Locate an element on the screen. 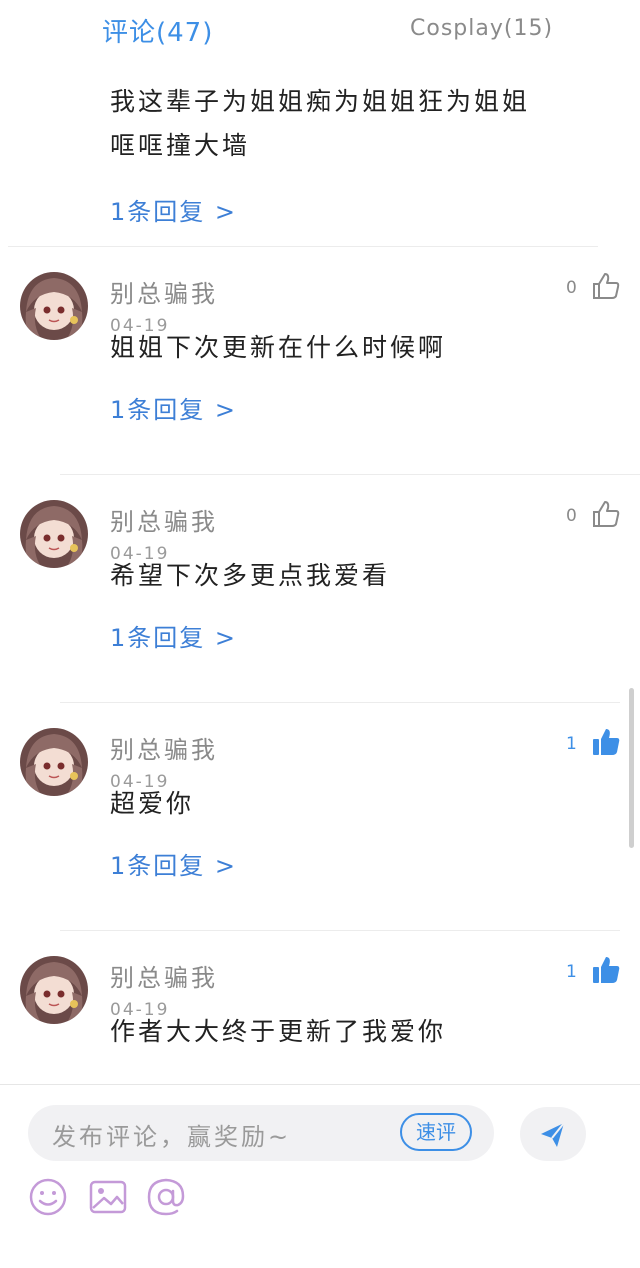  comment-text: 姐姐下次更新在什么时候啊 is located at coordinates (278, 347).